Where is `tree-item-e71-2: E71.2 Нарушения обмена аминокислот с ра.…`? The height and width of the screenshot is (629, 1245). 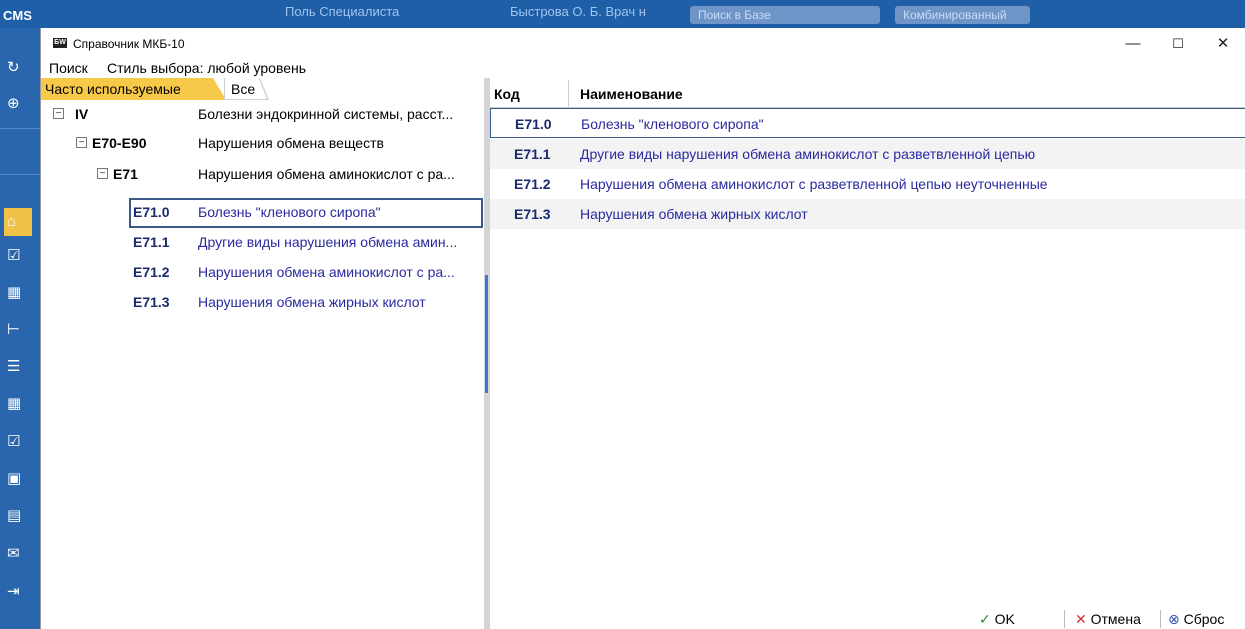
tree-item-e71-2: E71.2 Нарушения обмена аминокислот с ра.… is located at coordinates (262, 272).